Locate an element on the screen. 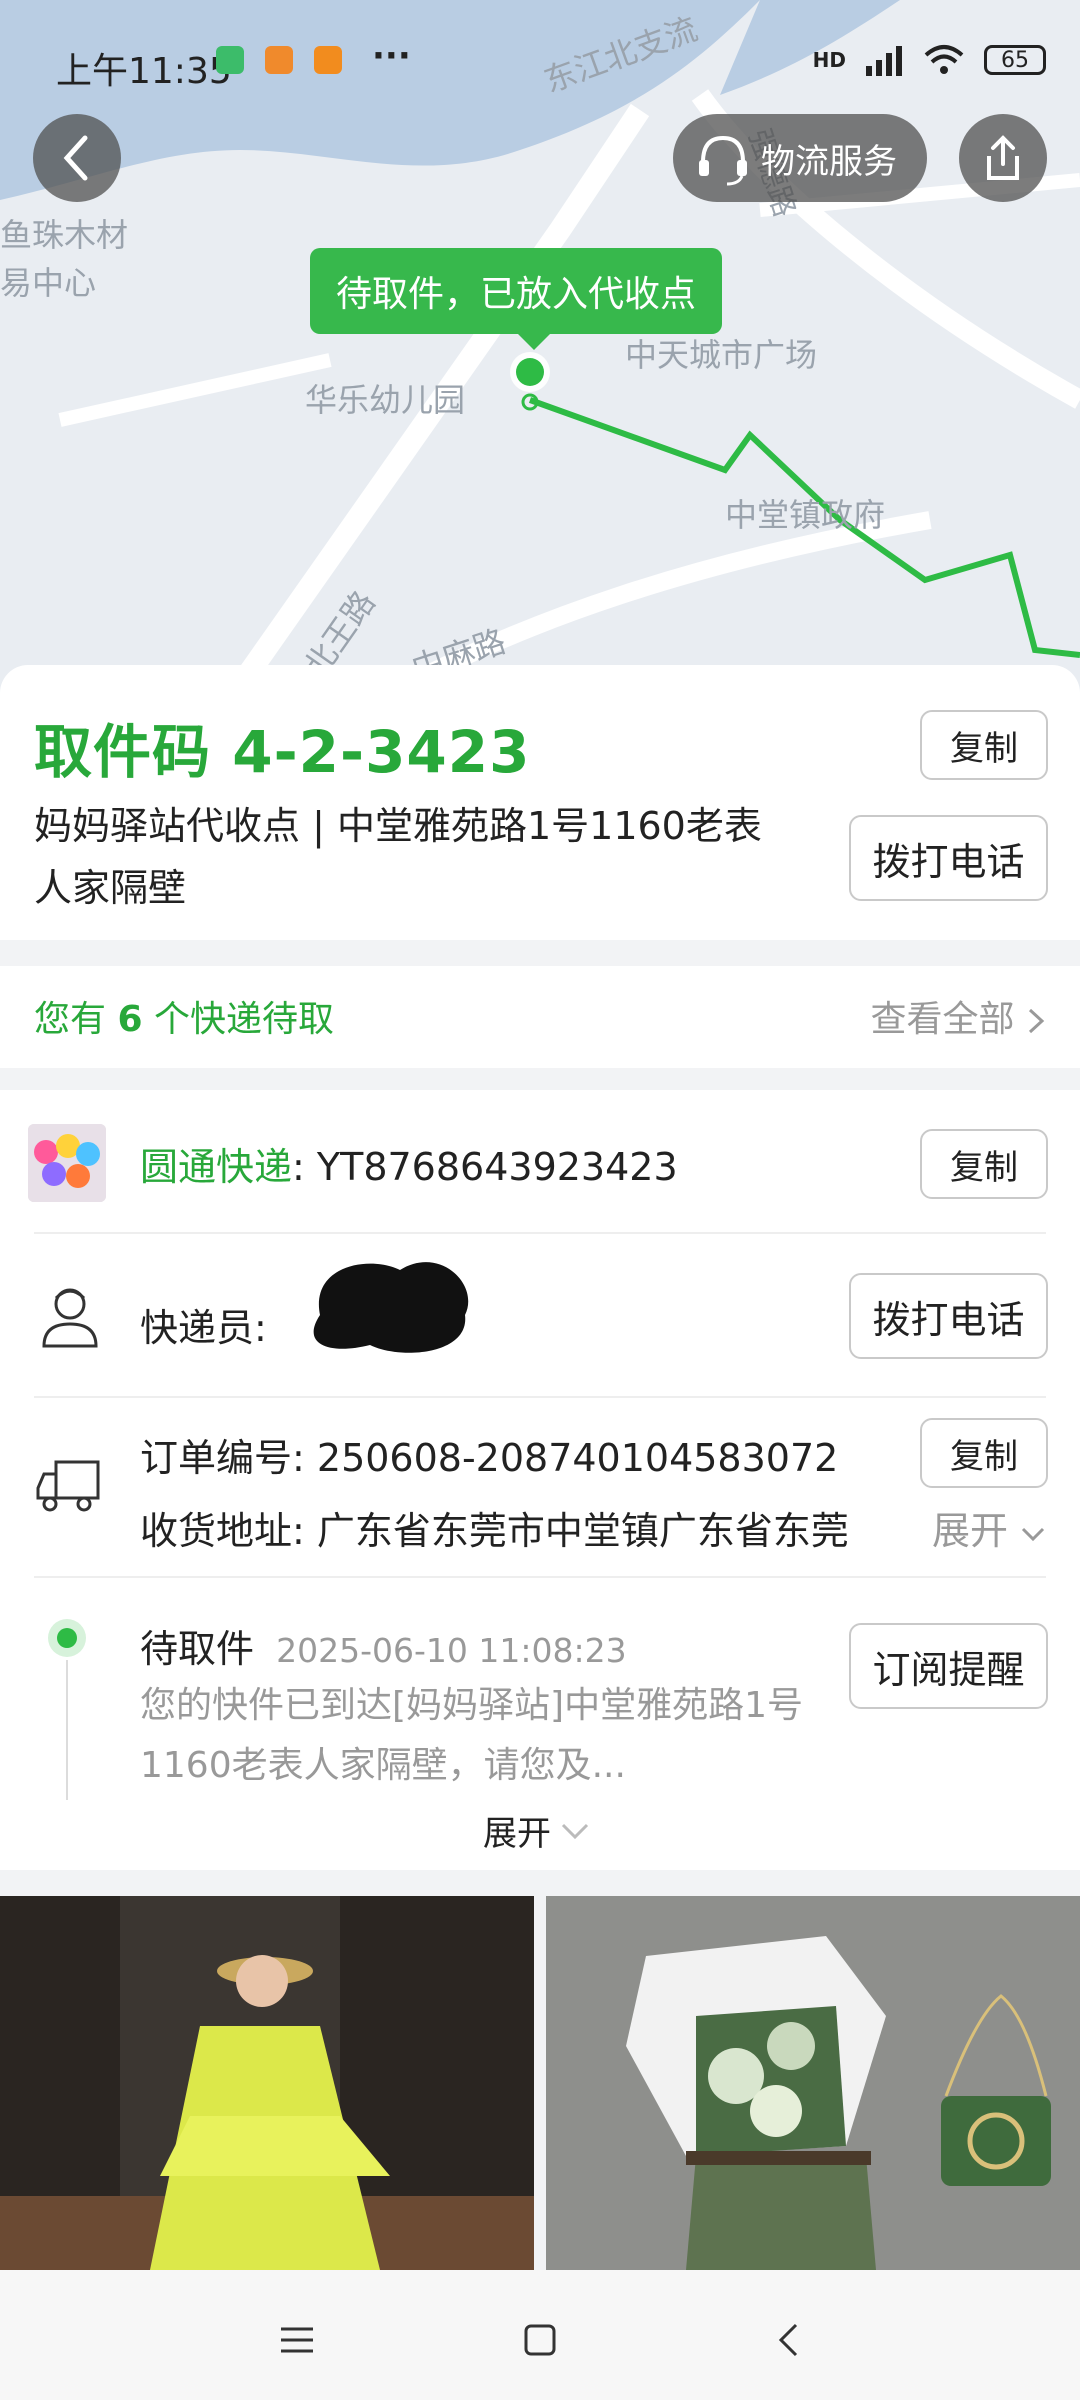 This screenshot has width=1080, height=2400. timeline-dot is located at coordinates (67, 1638).